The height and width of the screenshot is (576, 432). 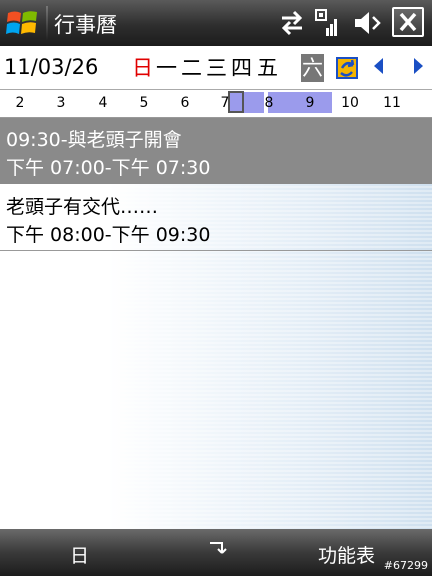 I want to click on title-bar: 行事曆, so click(x=216, y=23).